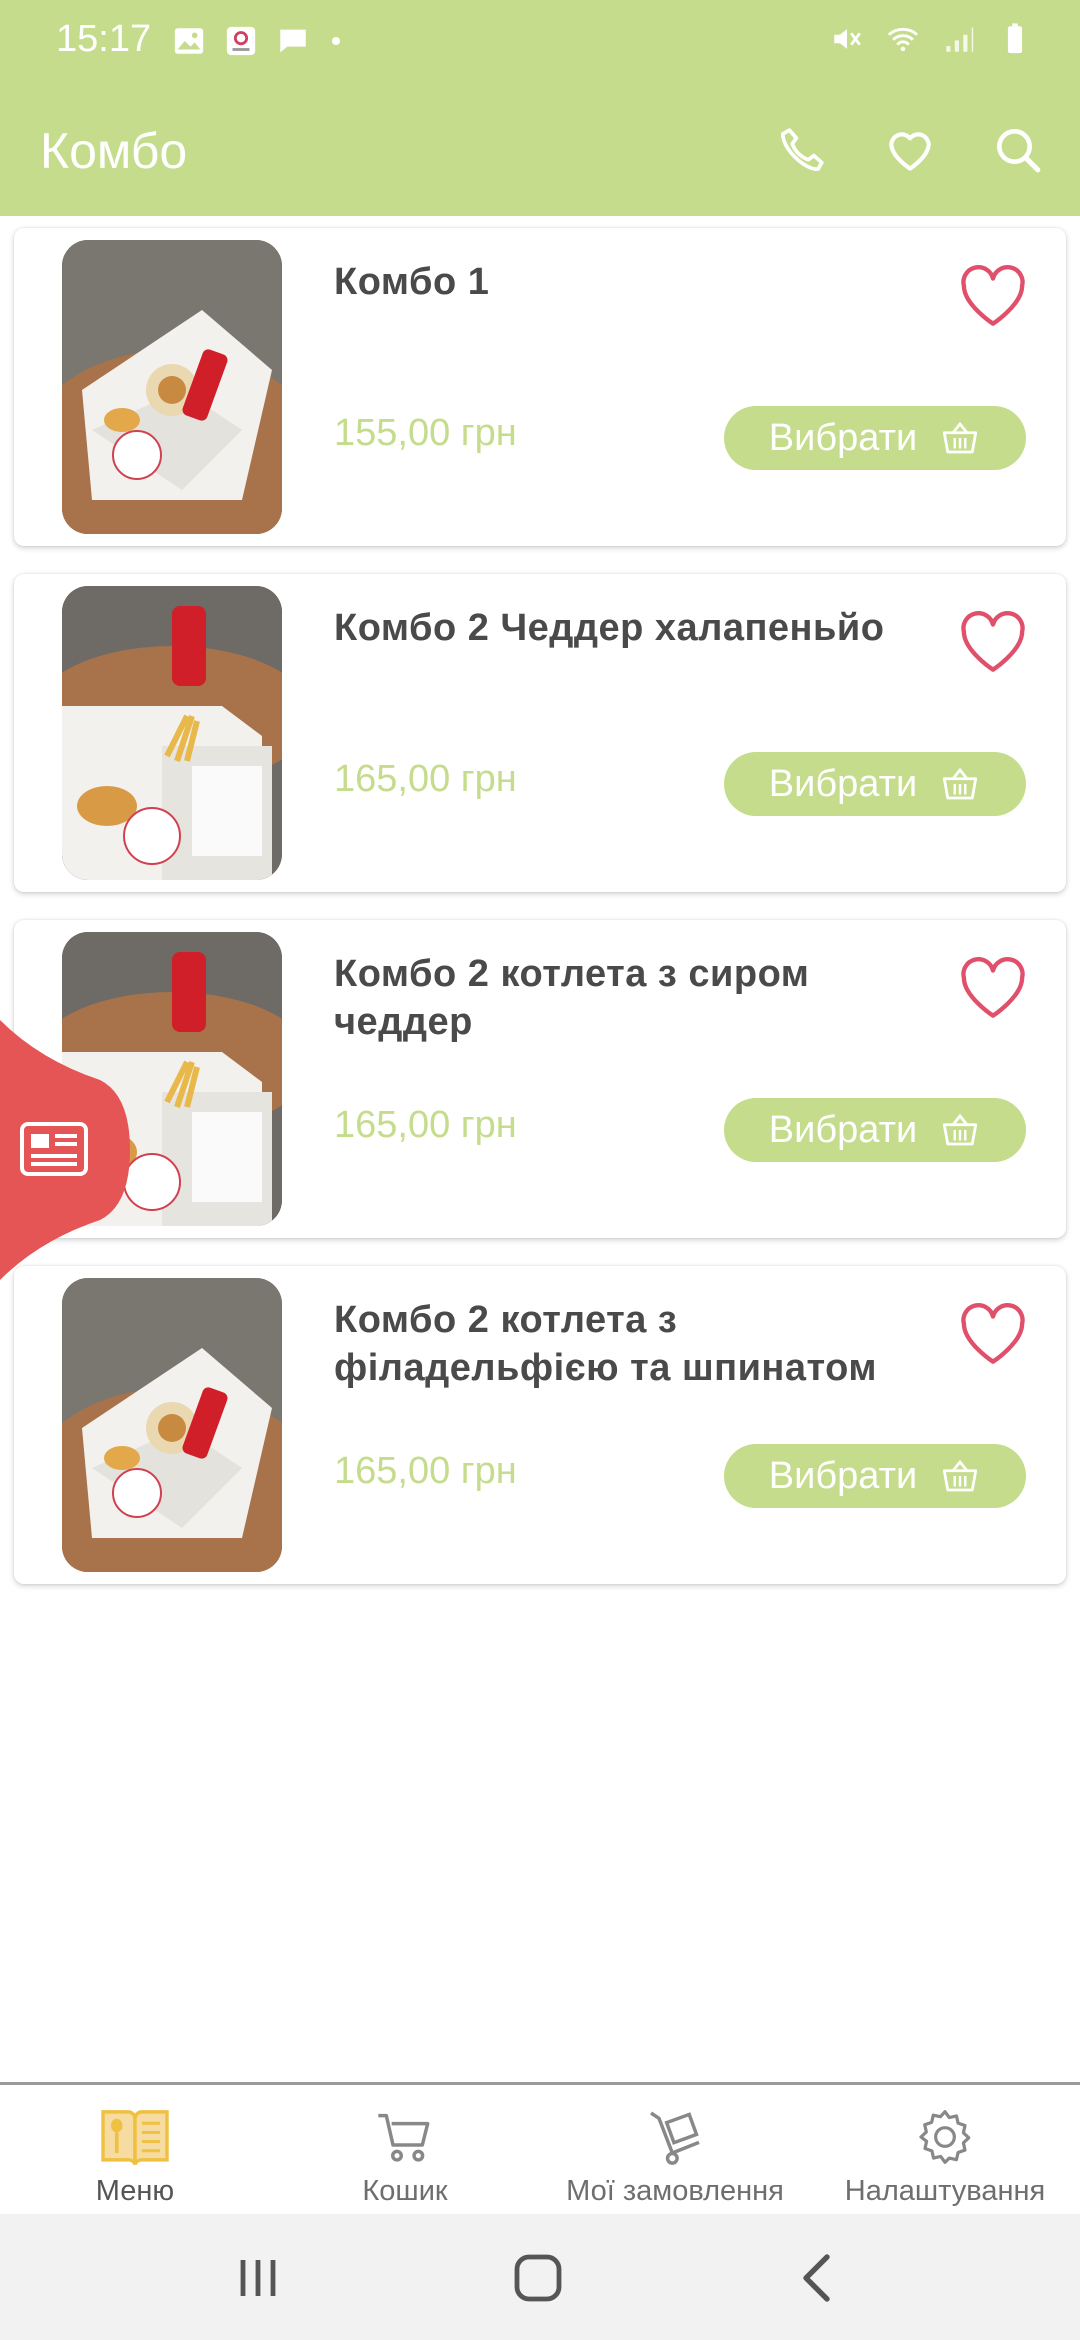  I want to click on image-icon, so click(189, 41).